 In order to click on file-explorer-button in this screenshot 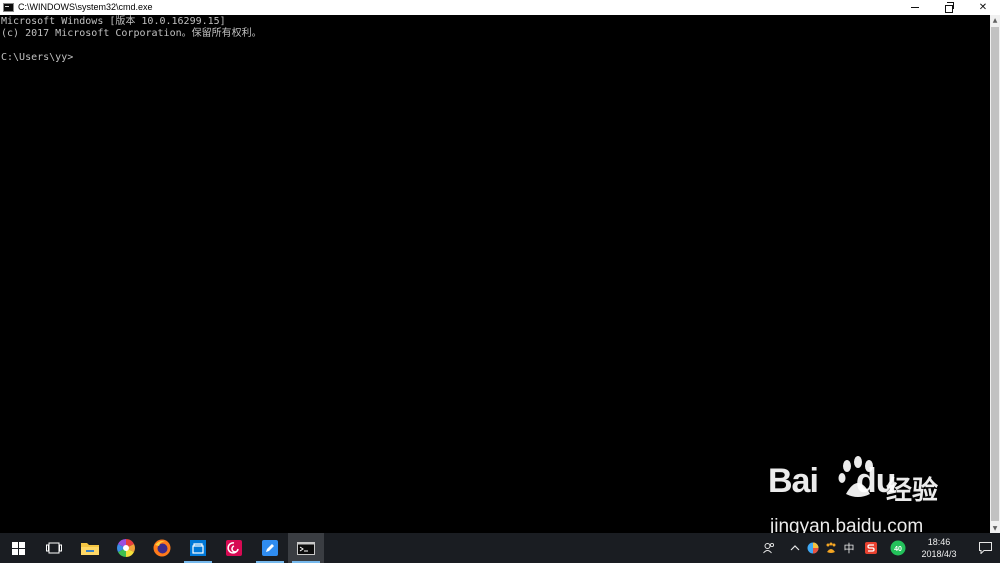, I will do `click(90, 548)`.